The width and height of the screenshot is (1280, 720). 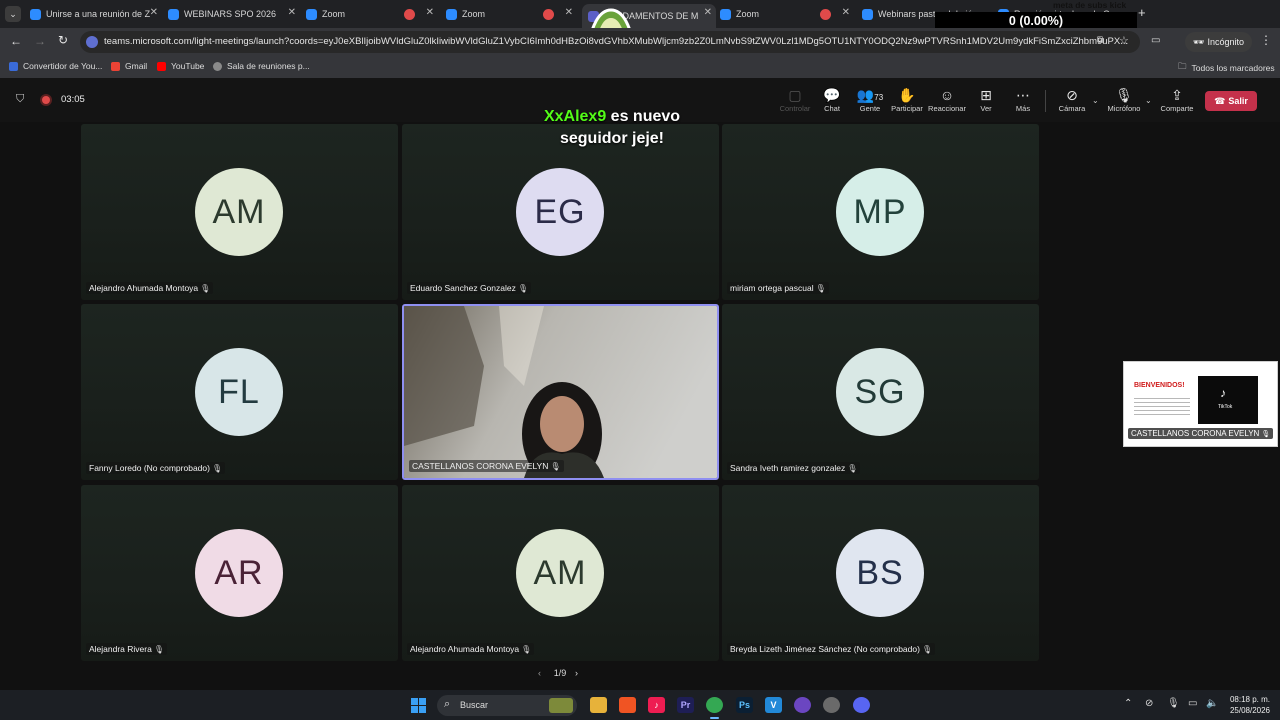 What do you see at coordinates (795, 100) in the screenshot?
I see `control-button: ▢ Controlar` at bounding box center [795, 100].